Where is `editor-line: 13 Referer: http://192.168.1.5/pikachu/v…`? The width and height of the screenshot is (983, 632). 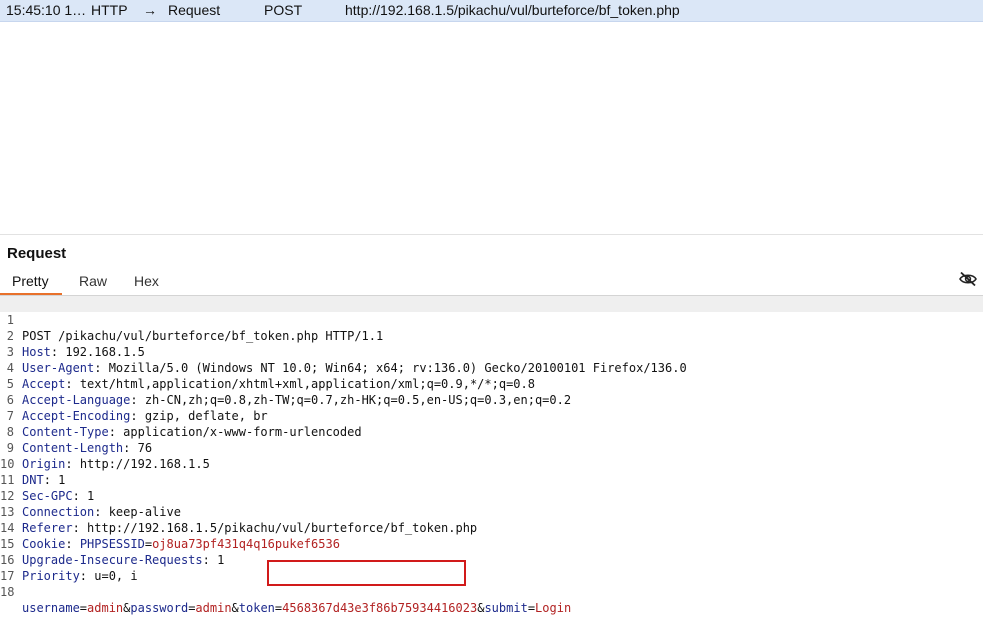 editor-line: 13 Referer: http://192.168.1.5/pikachu/v… is located at coordinates (239, 520).